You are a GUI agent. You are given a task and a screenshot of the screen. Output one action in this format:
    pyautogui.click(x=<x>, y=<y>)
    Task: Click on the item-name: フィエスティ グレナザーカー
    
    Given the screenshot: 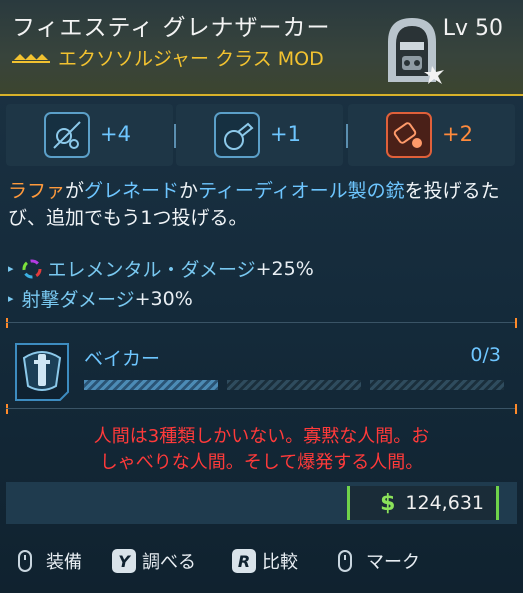 What is the action you would take?
    pyautogui.click(x=171, y=28)
    